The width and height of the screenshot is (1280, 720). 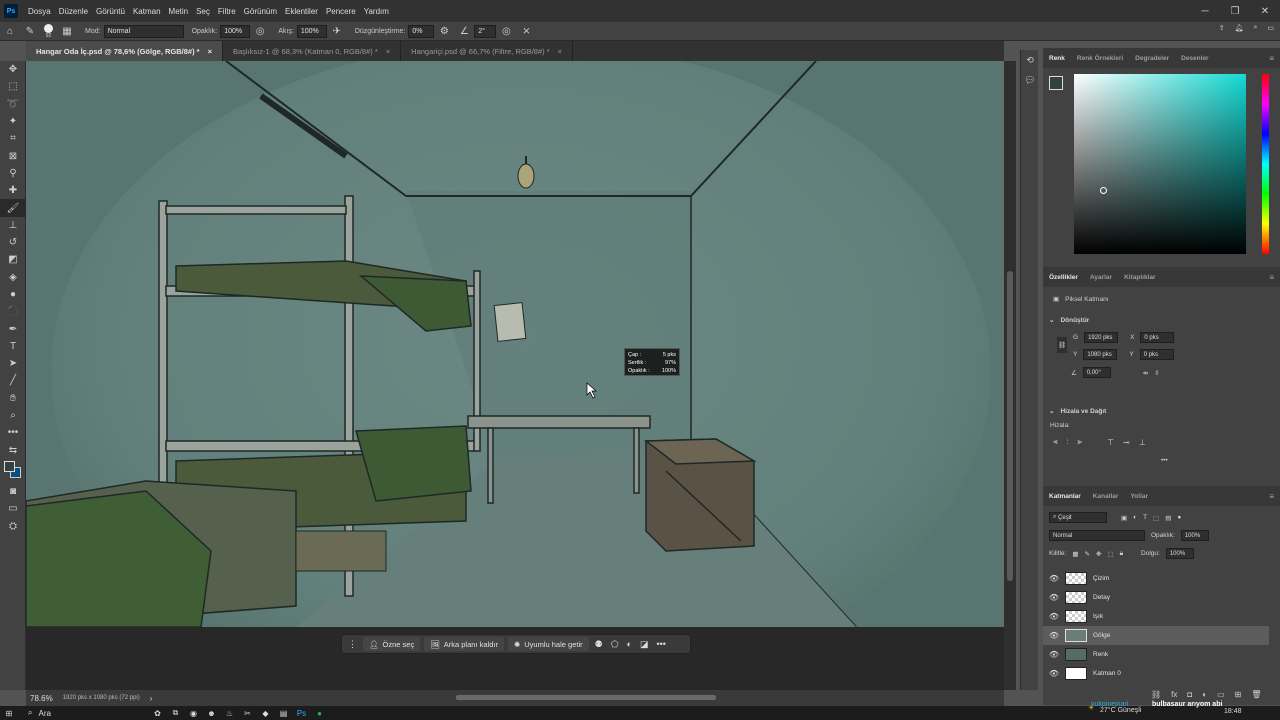 I want to click on menu-edit: Düzenle, so click(x=73, y=11).